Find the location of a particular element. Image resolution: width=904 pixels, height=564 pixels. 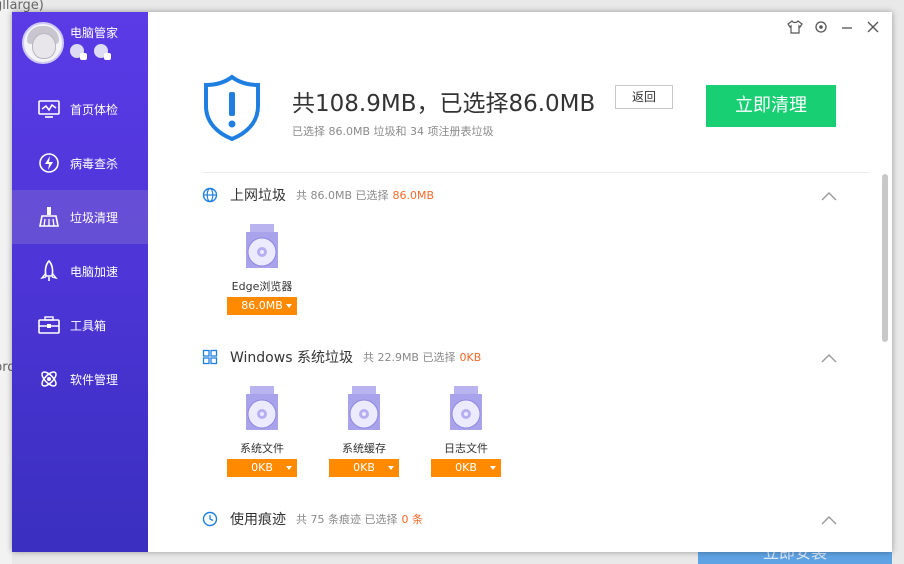

lightning-icon is located at coordinates (49, 163).